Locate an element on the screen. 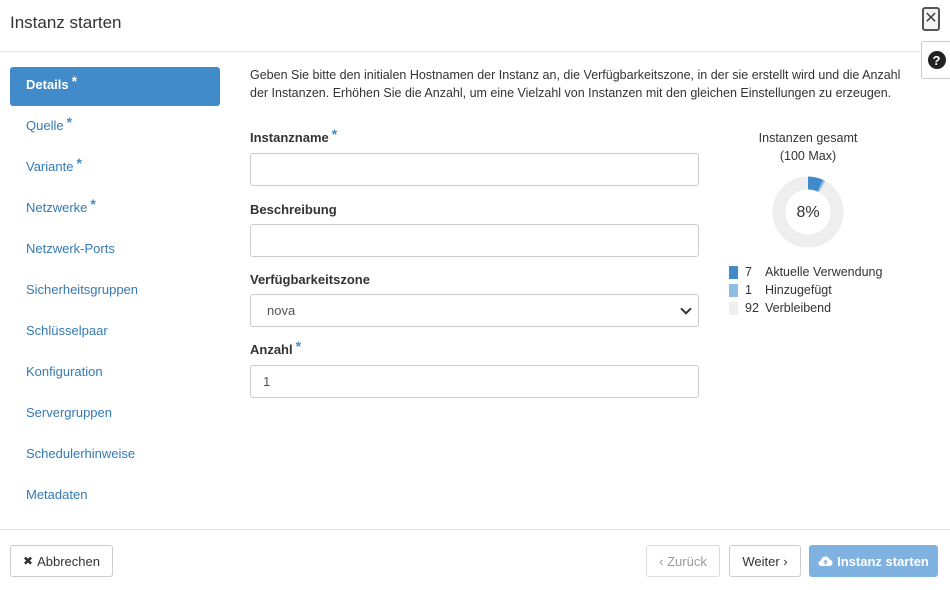  donut-percent-label: 8% is located at coordinates (807, 212).